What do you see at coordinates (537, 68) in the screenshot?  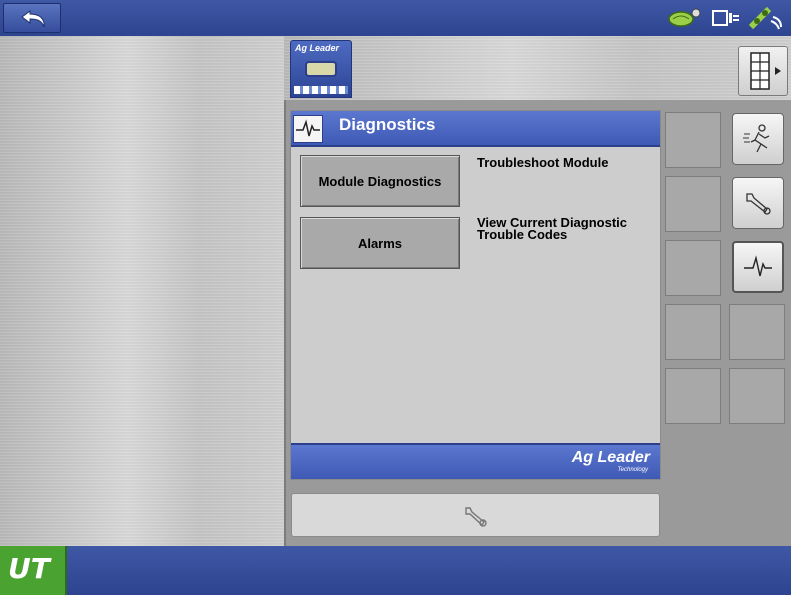 I see `module-strip` at bounding box center [537, 68].